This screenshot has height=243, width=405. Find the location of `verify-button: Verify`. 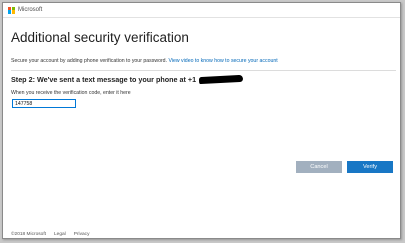

verify-button: Verify is located at coordinates (370, 167).